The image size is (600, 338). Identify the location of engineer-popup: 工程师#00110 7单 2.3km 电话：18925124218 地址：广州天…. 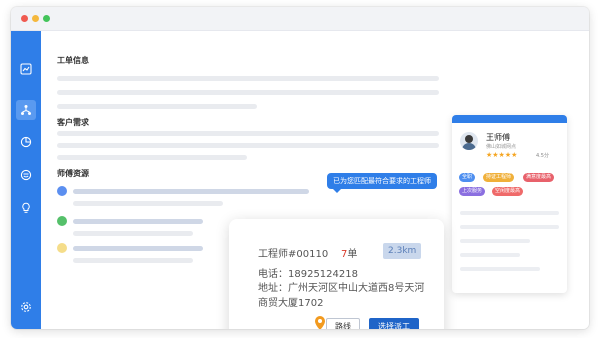
(336, 274).